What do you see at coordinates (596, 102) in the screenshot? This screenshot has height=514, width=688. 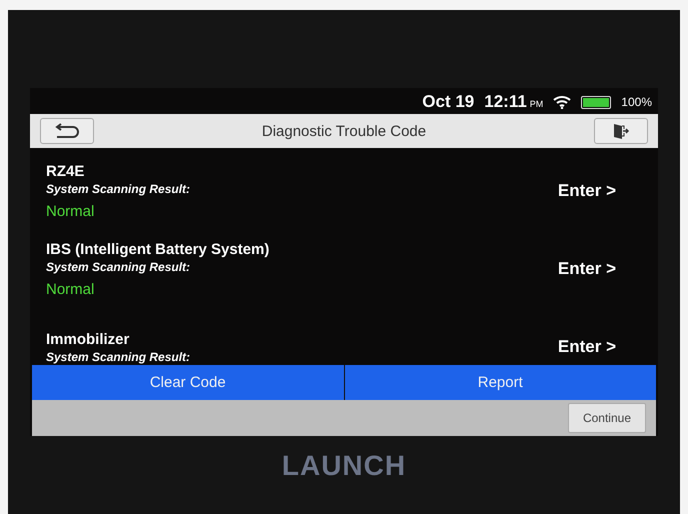 I see `battery-icon` at bounding box center [596, 102].